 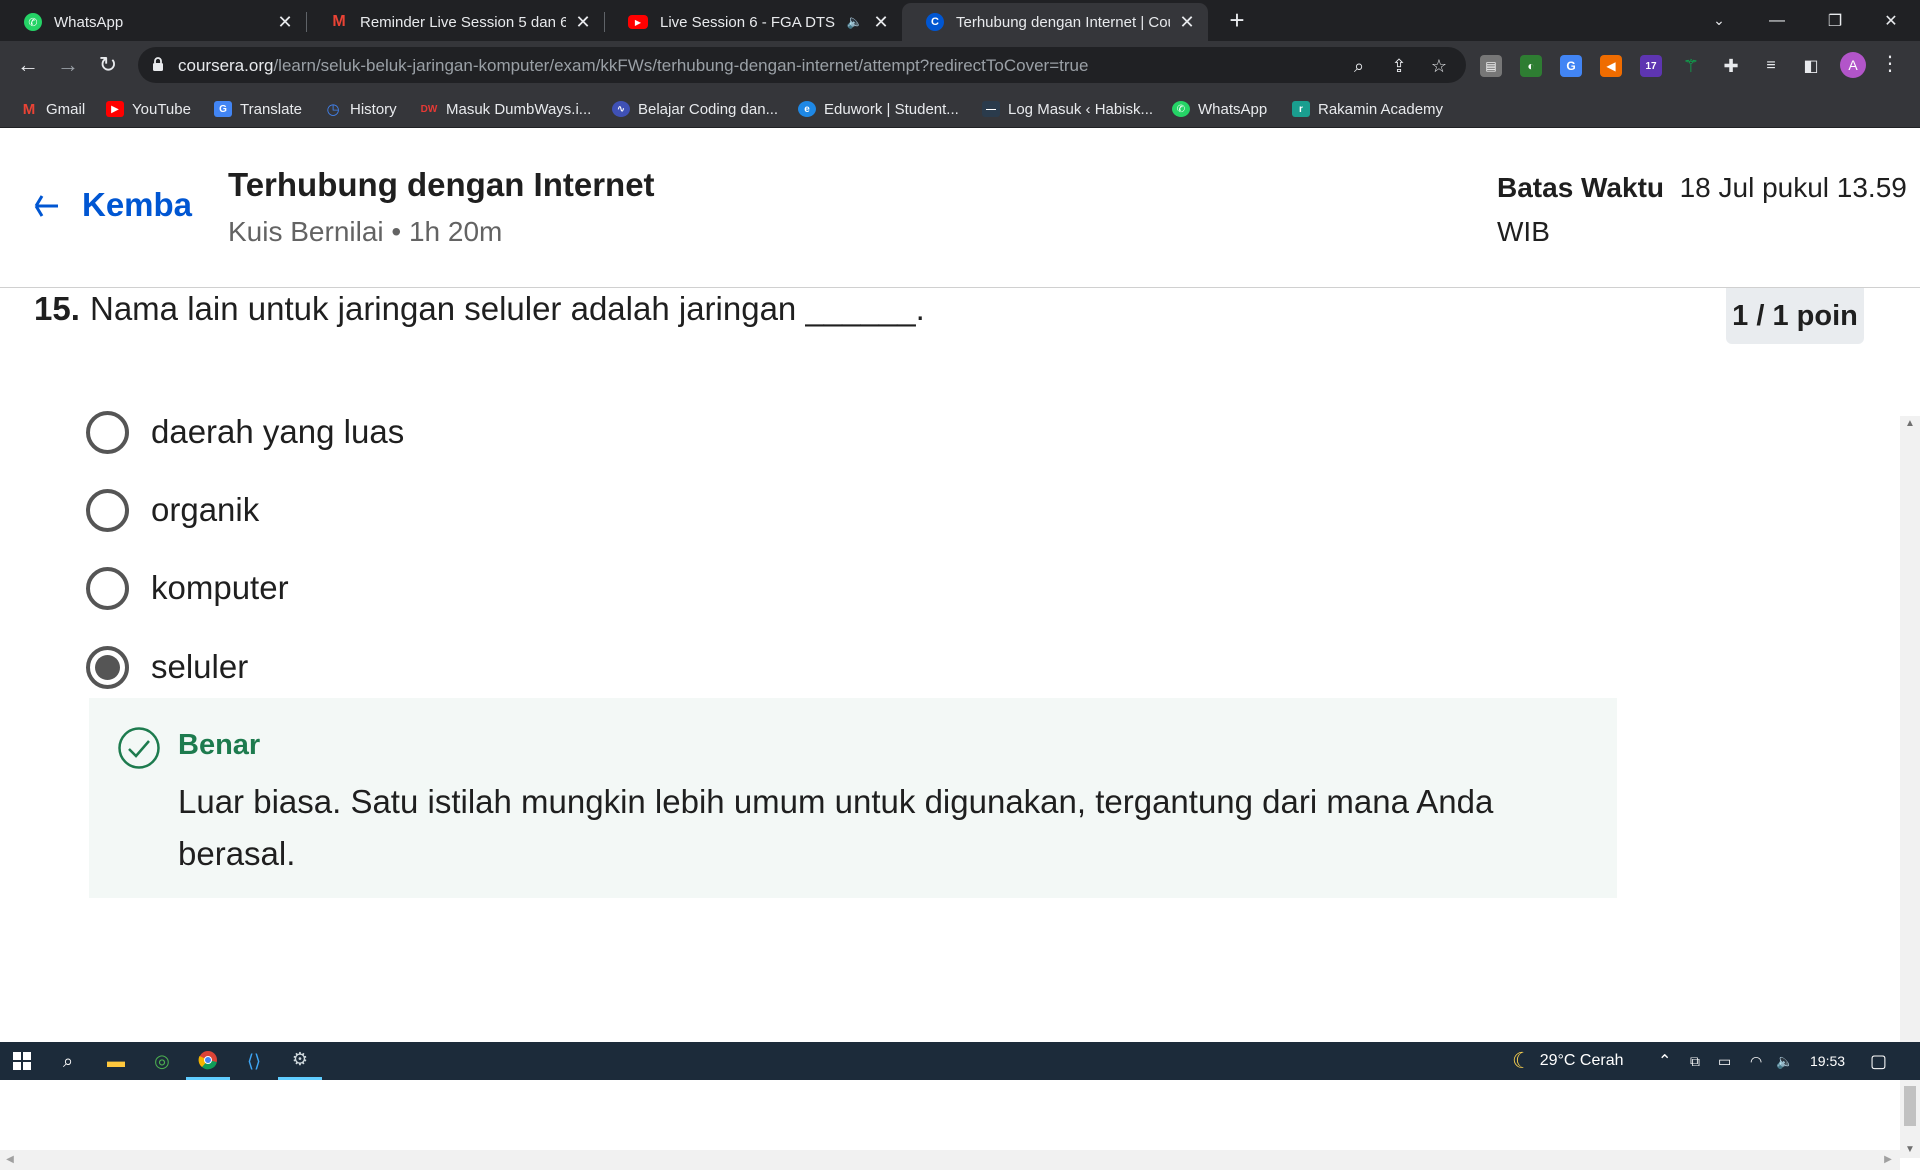 I want to click on tab-coursera: C Terhubung dengan Internet | Cou ✕, so click(x=1055, y=22).